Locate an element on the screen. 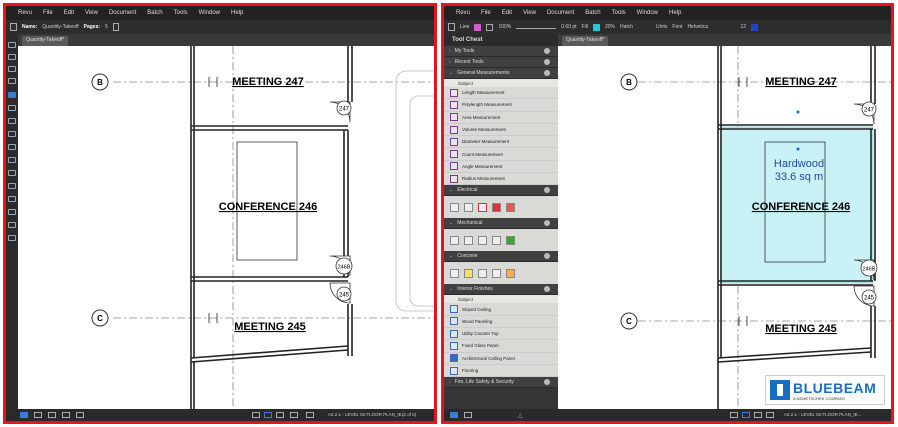 Image resolution: width=898 pixels, height=427 pixels. footing-icon is located at coordinates (468, 273).